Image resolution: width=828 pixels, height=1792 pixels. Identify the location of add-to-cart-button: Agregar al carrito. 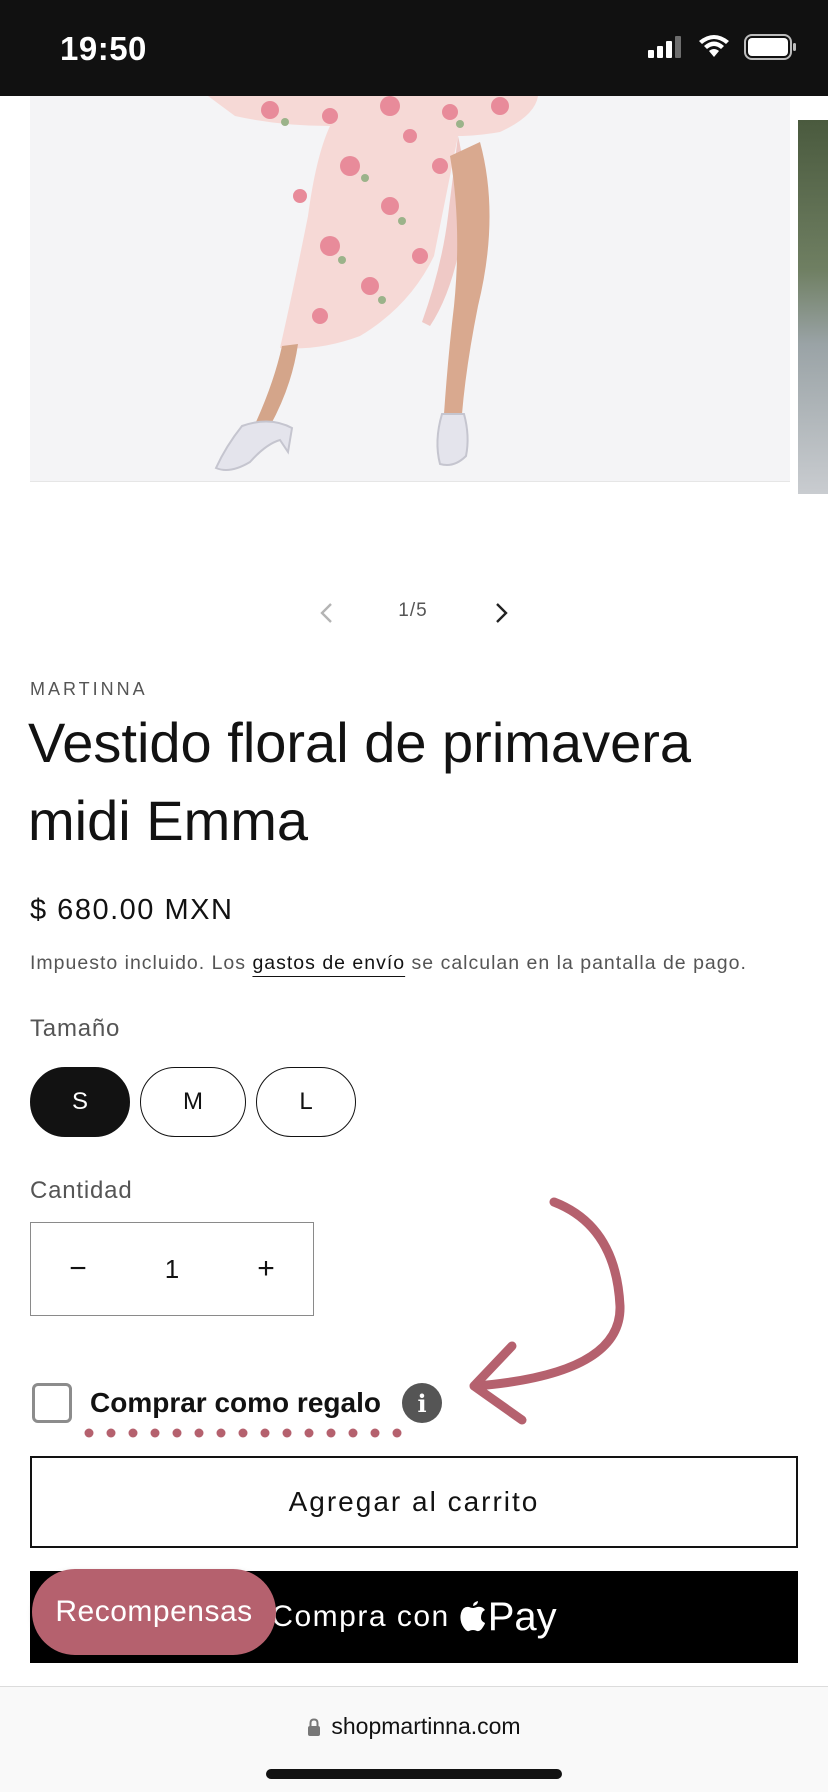
(414, 1502).